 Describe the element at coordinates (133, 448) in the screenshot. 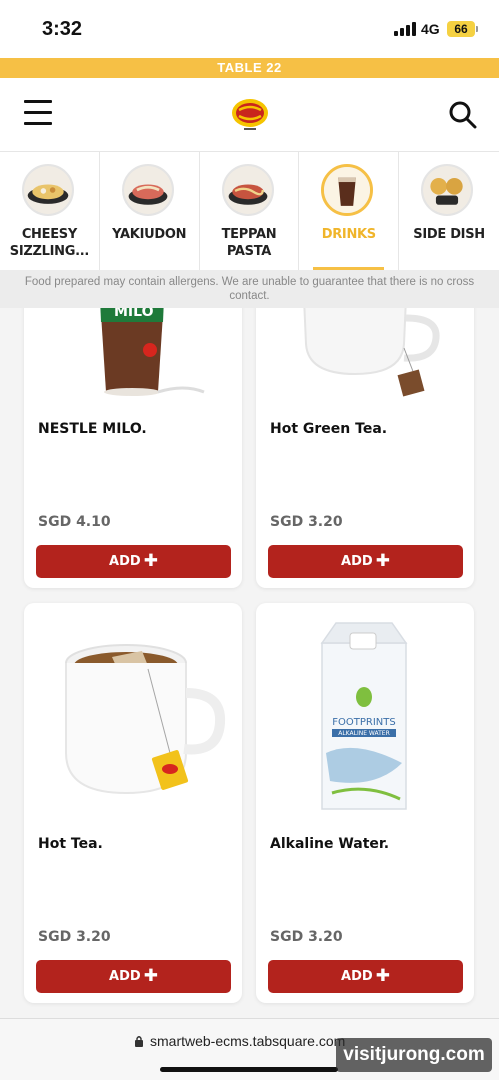

I see `product-card: MILO NESTLE MILO. SGD 4.10 ADD ✚` at that location.